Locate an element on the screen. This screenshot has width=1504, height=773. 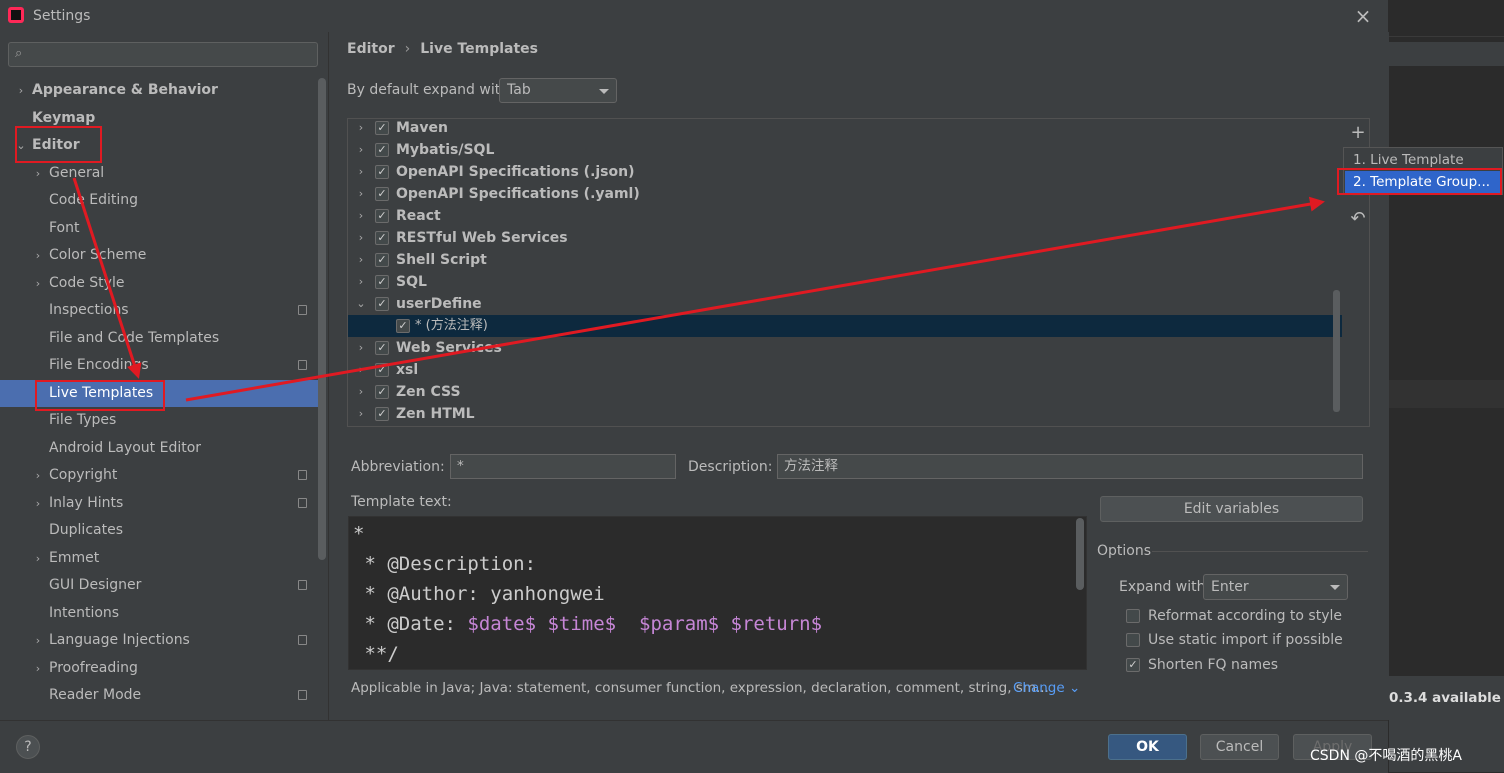
intellij-logo-icon is located at coordinates (16, 15).